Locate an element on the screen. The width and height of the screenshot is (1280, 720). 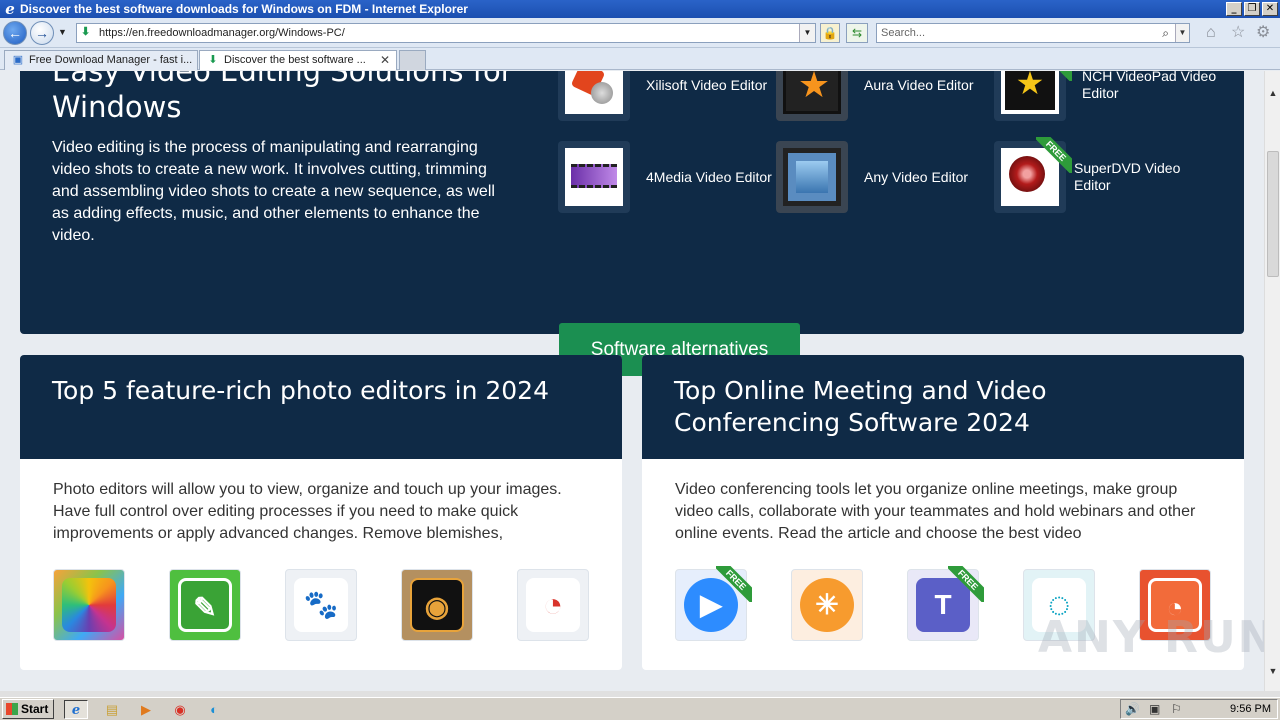
ie-taskbar-icon: e is located at coordinates (76, 709).